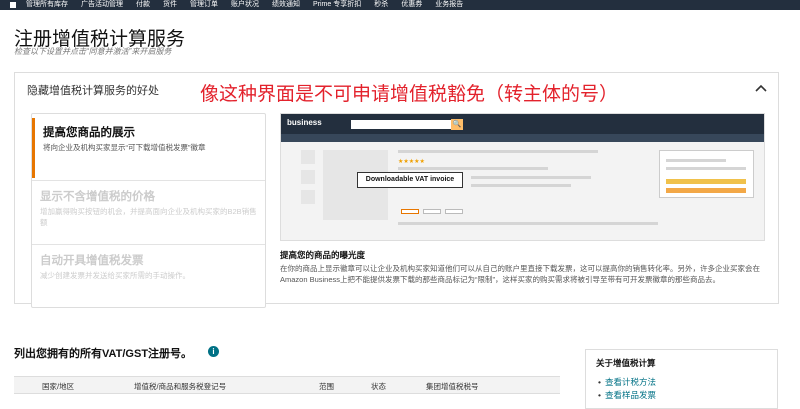 The image size is (800, 409). What do you see at coordinates (706, 174) in the screenshot?
I see `buy-box-placeholder` at bounding box center [706, 174].